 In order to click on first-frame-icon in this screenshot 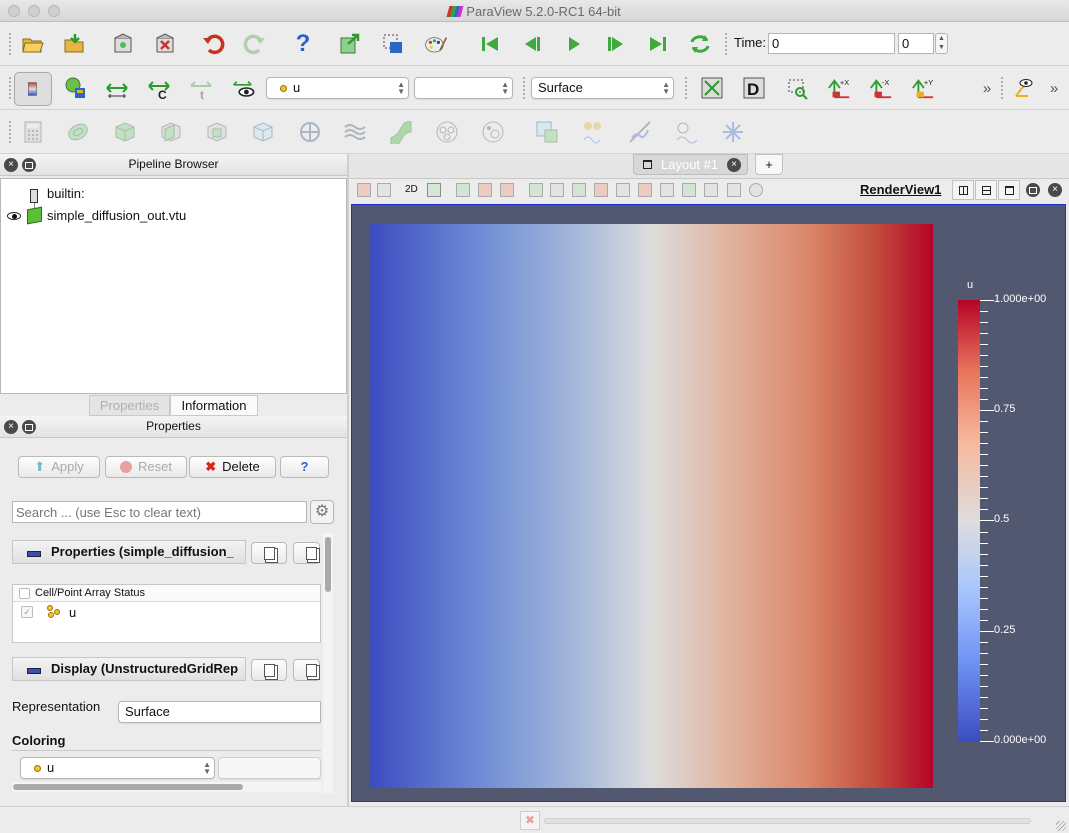, I will do `click(490, 44)`.